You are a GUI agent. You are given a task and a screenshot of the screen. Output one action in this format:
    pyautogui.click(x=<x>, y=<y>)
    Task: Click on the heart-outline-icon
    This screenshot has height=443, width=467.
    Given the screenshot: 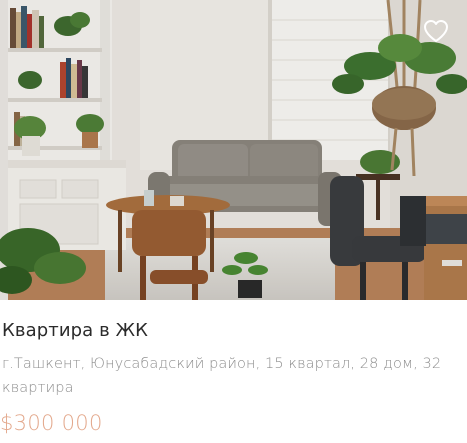 What is the action you would take?
    pyautogui.click(x=436, y=31)
    